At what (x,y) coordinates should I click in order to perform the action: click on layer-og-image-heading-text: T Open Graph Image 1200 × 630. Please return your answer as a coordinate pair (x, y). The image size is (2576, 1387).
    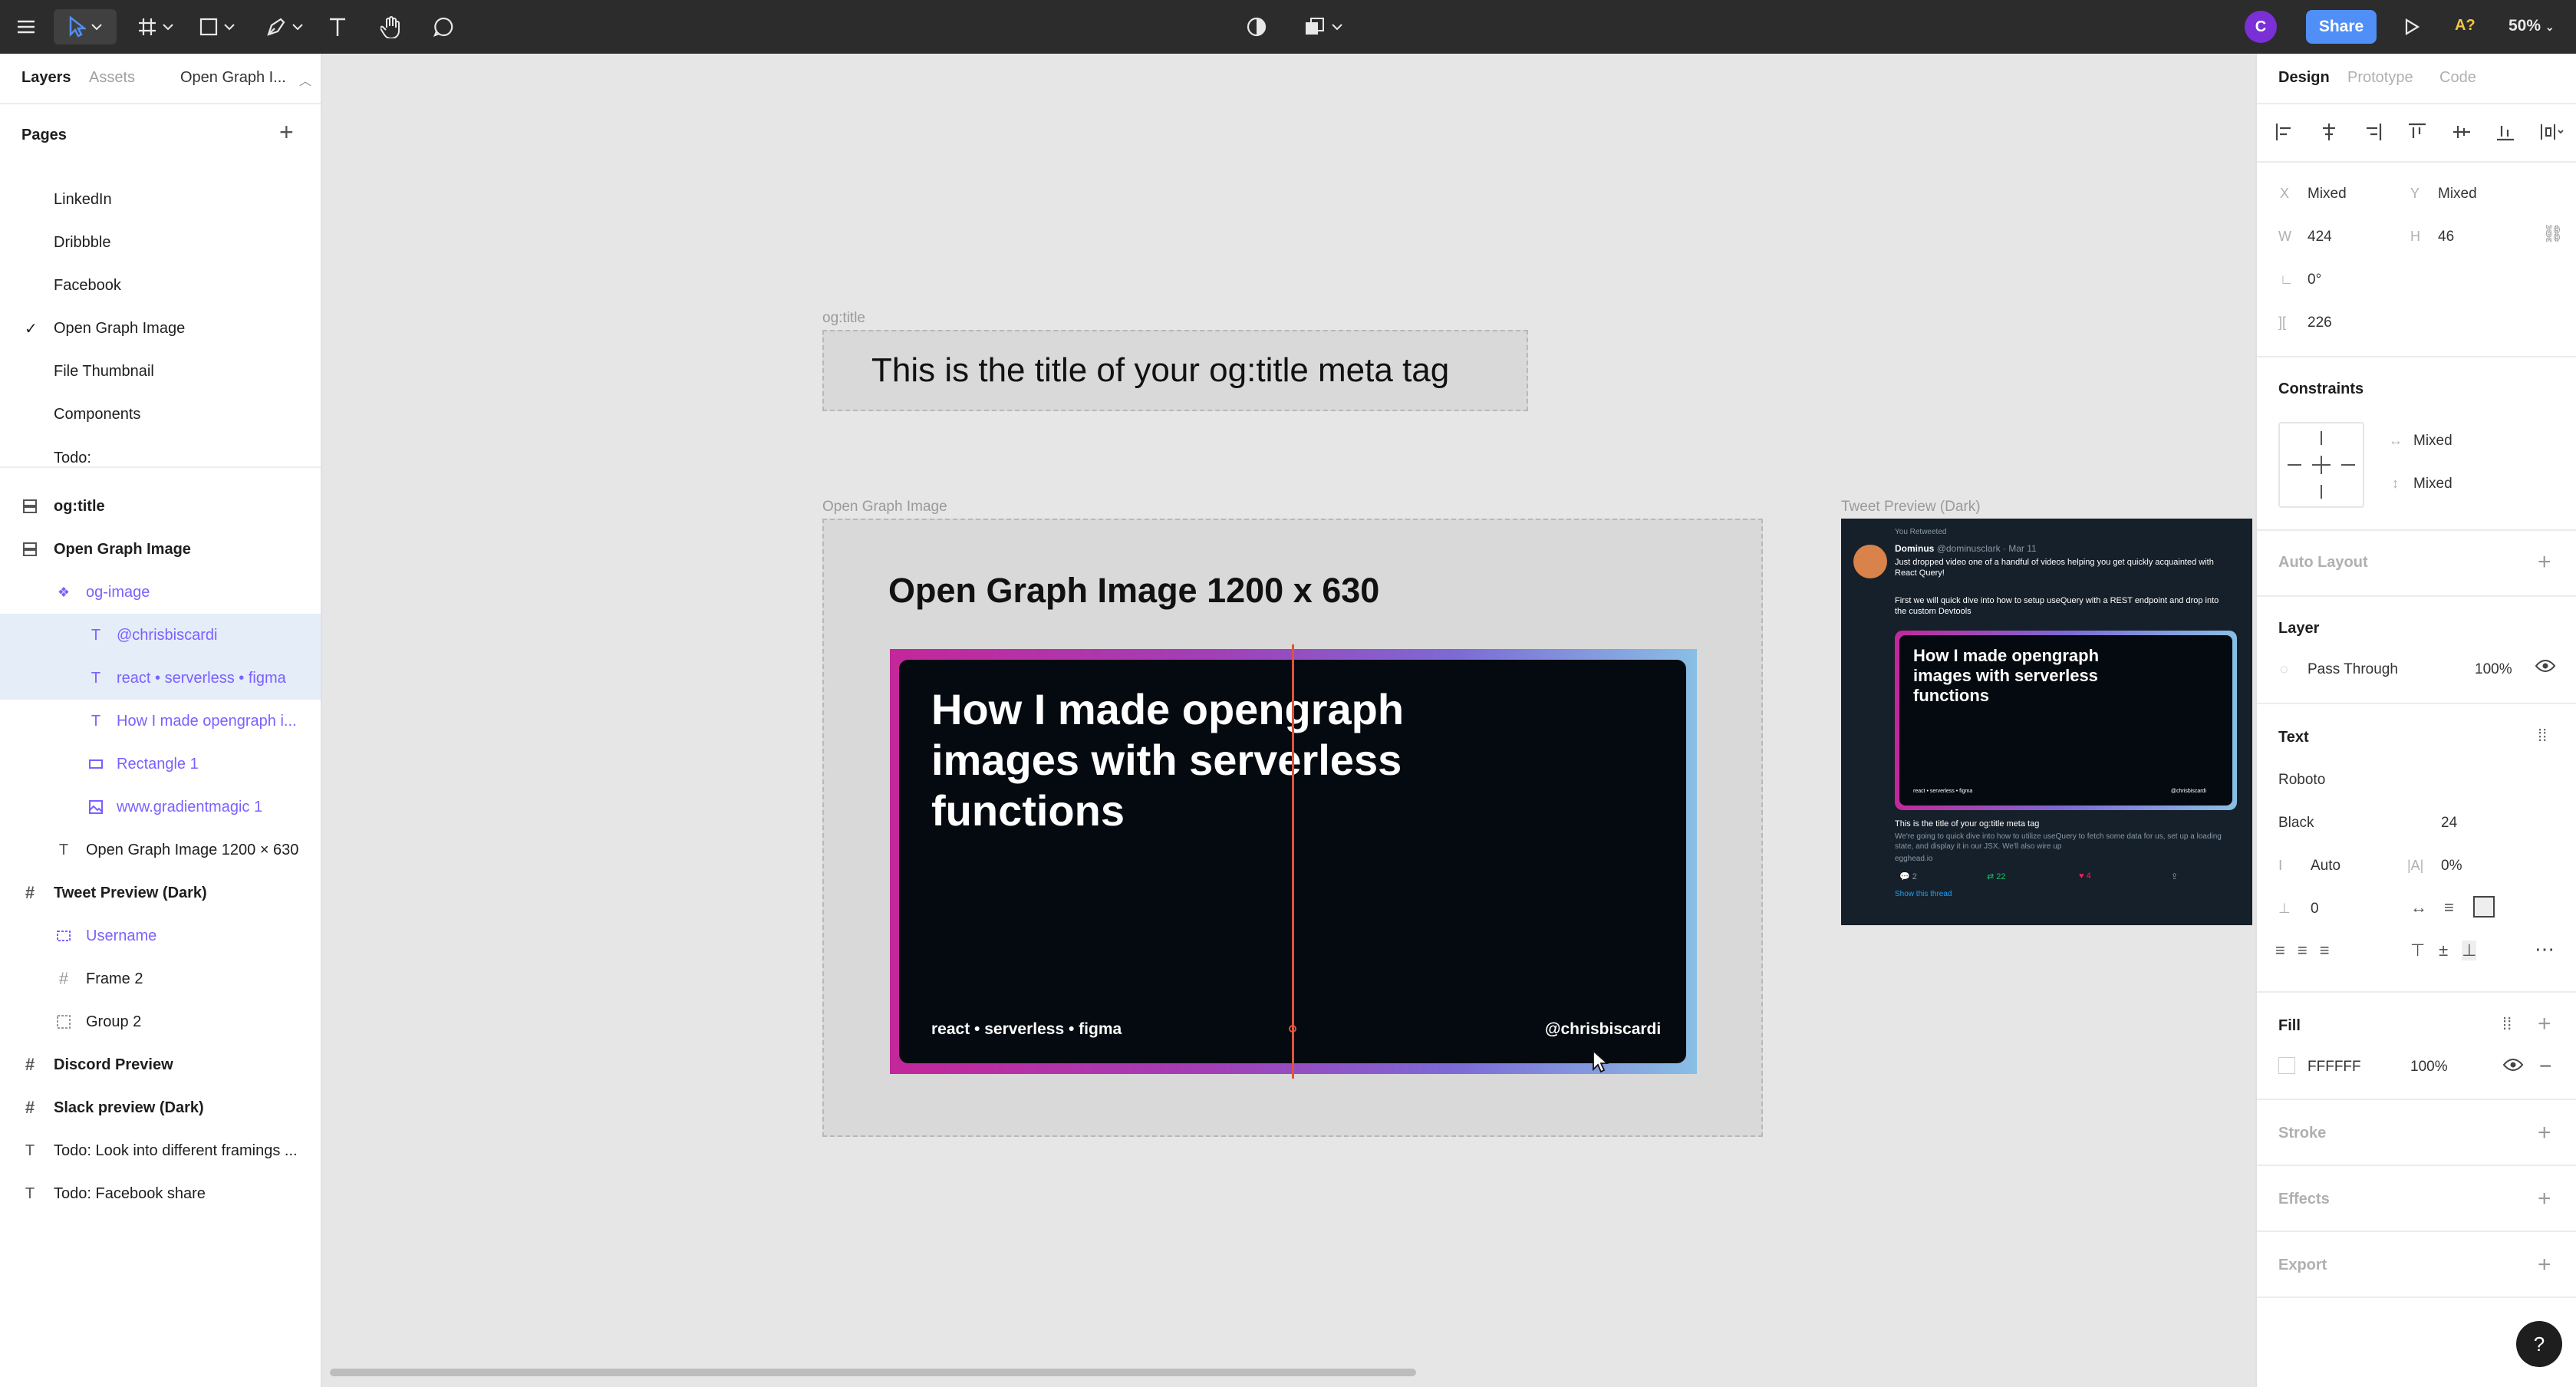
    Looking at the image, I should click on (160, 850).